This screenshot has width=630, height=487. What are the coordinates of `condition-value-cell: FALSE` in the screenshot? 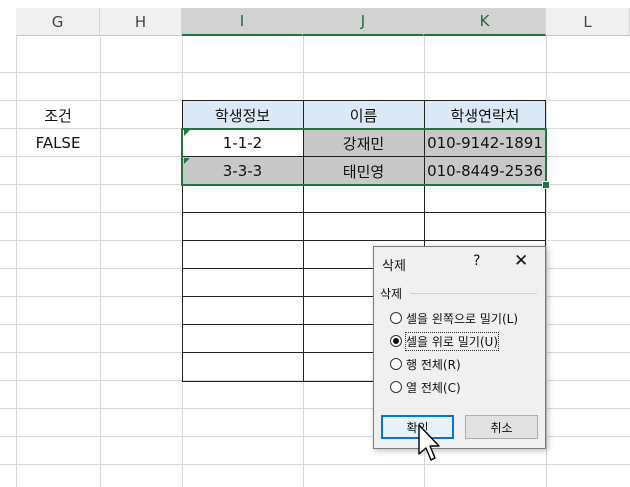 It's located at (58, 143).